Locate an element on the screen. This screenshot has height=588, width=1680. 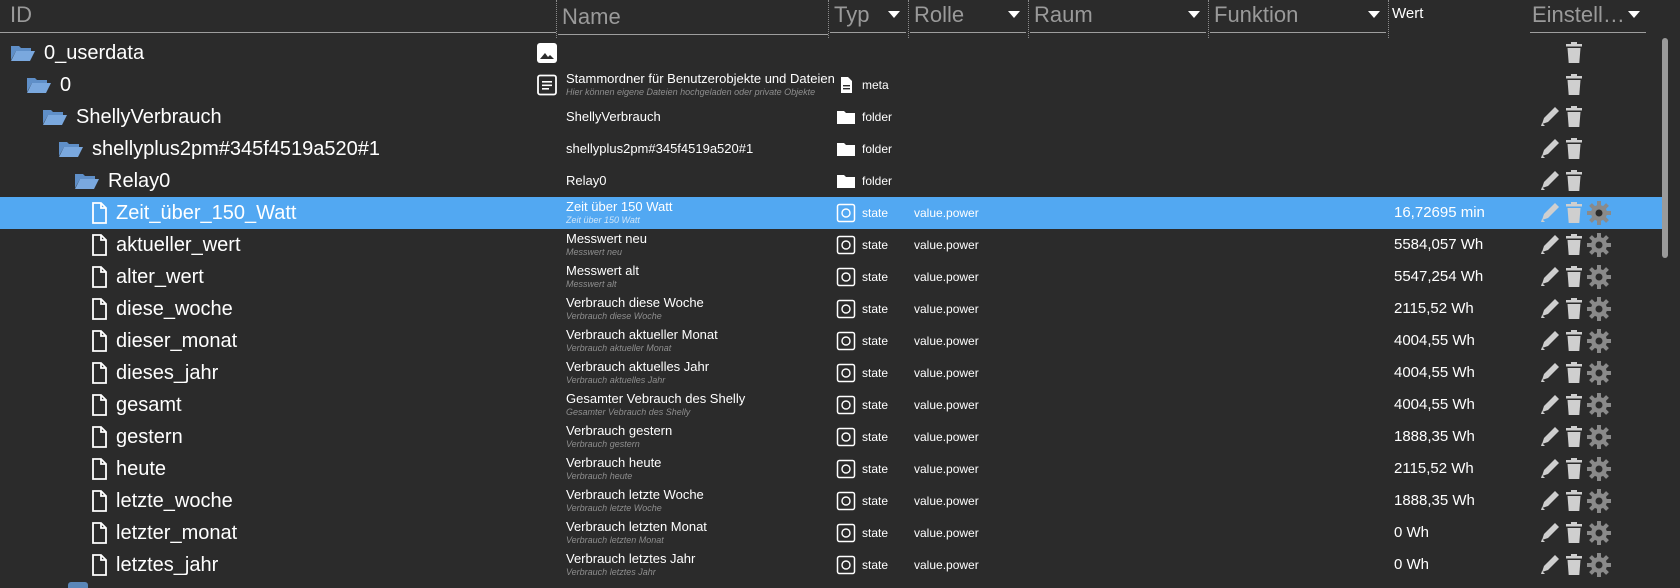
row-name-cell: ShellyVerbrauch is located at coordinates (700, 117).